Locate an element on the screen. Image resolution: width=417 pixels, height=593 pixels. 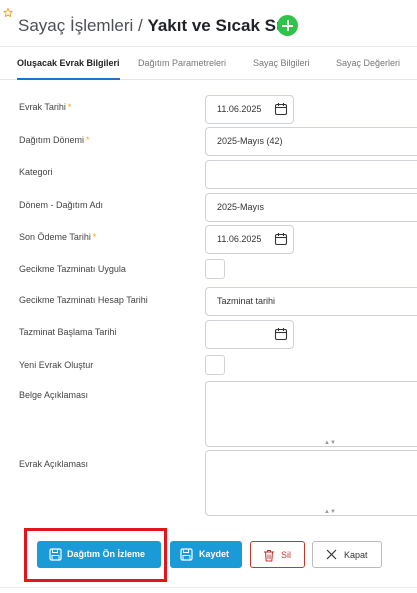
kaydet-button: Kaydet is located at coordinates (206, 554).